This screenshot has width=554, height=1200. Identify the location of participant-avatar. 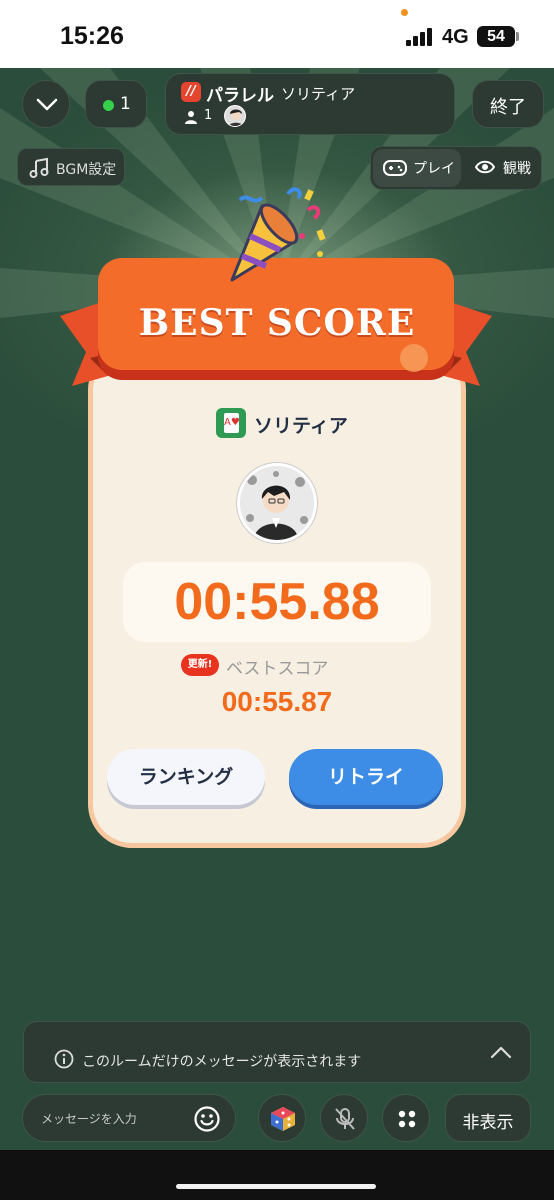
(235, 116).